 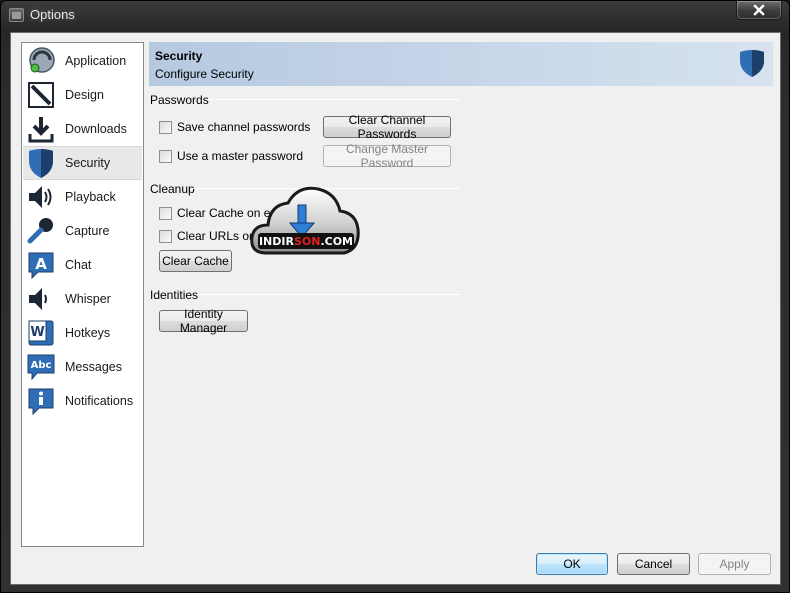 I want to click on sidebar-item-security: Security, so click(x=82, y=163).